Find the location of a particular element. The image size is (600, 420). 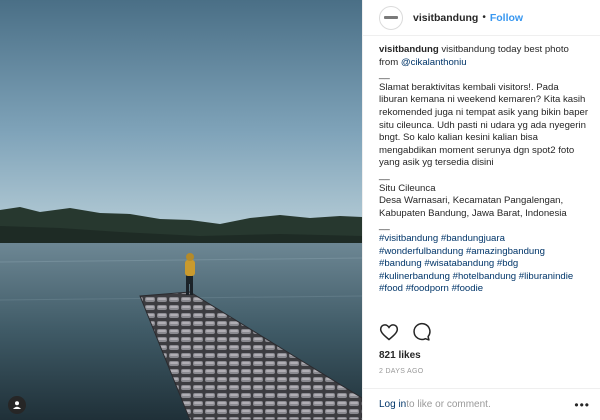

hashtag: #visitbandung is located at coordinates (408, 238).